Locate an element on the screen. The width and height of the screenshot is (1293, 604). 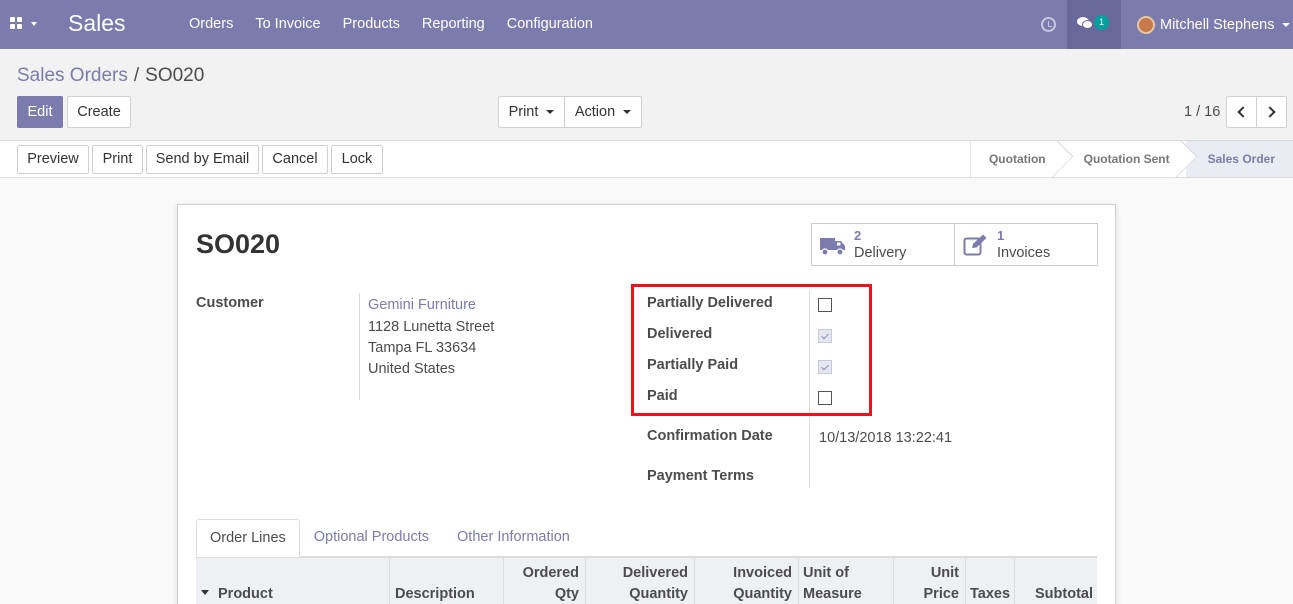
app-brand: Sales is located at coordinates (97, 23).